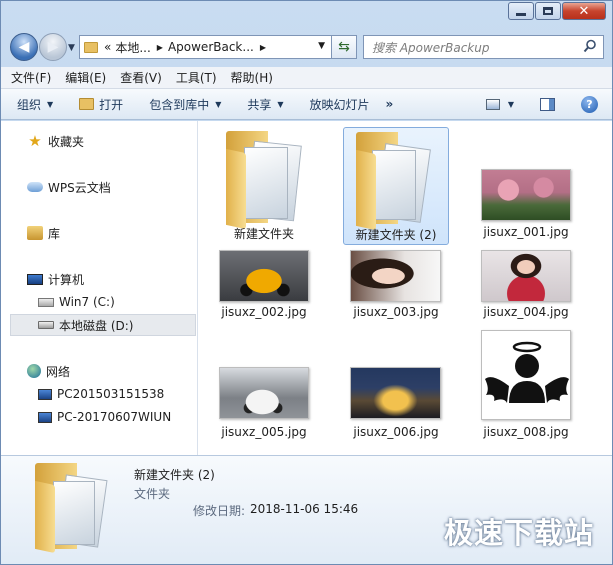  I want to click on include-in-library-button: 包含到库中 ▼, so click(185, 104).